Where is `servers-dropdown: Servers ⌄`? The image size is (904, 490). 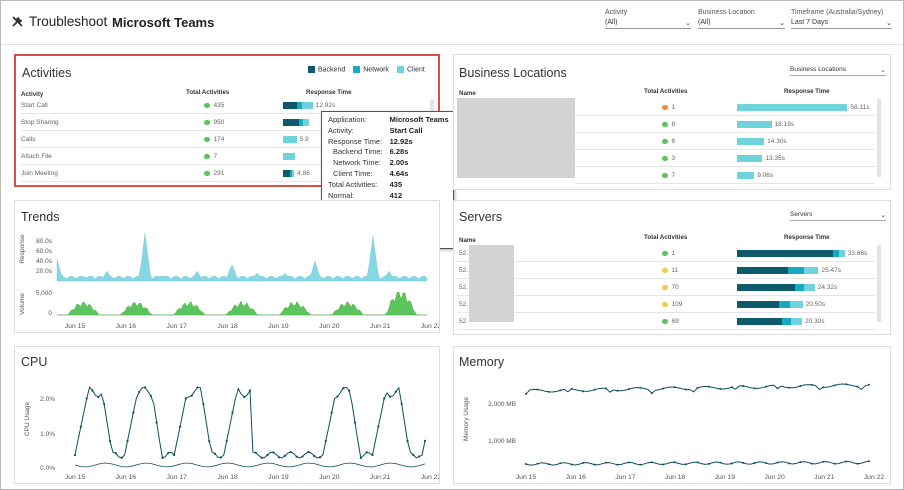 servers-dropdown: Servers ⌄ is located at coordinates (838, 216).